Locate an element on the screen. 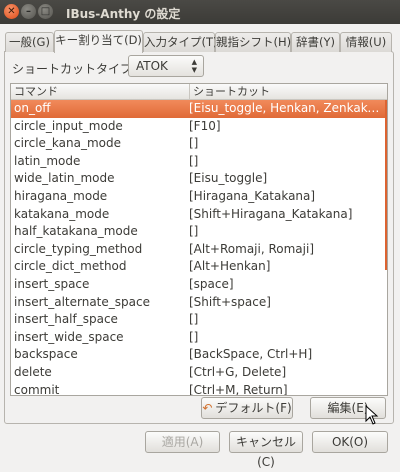  list-row: circle_input_mode [F10] is located at coordinates (198, 127).